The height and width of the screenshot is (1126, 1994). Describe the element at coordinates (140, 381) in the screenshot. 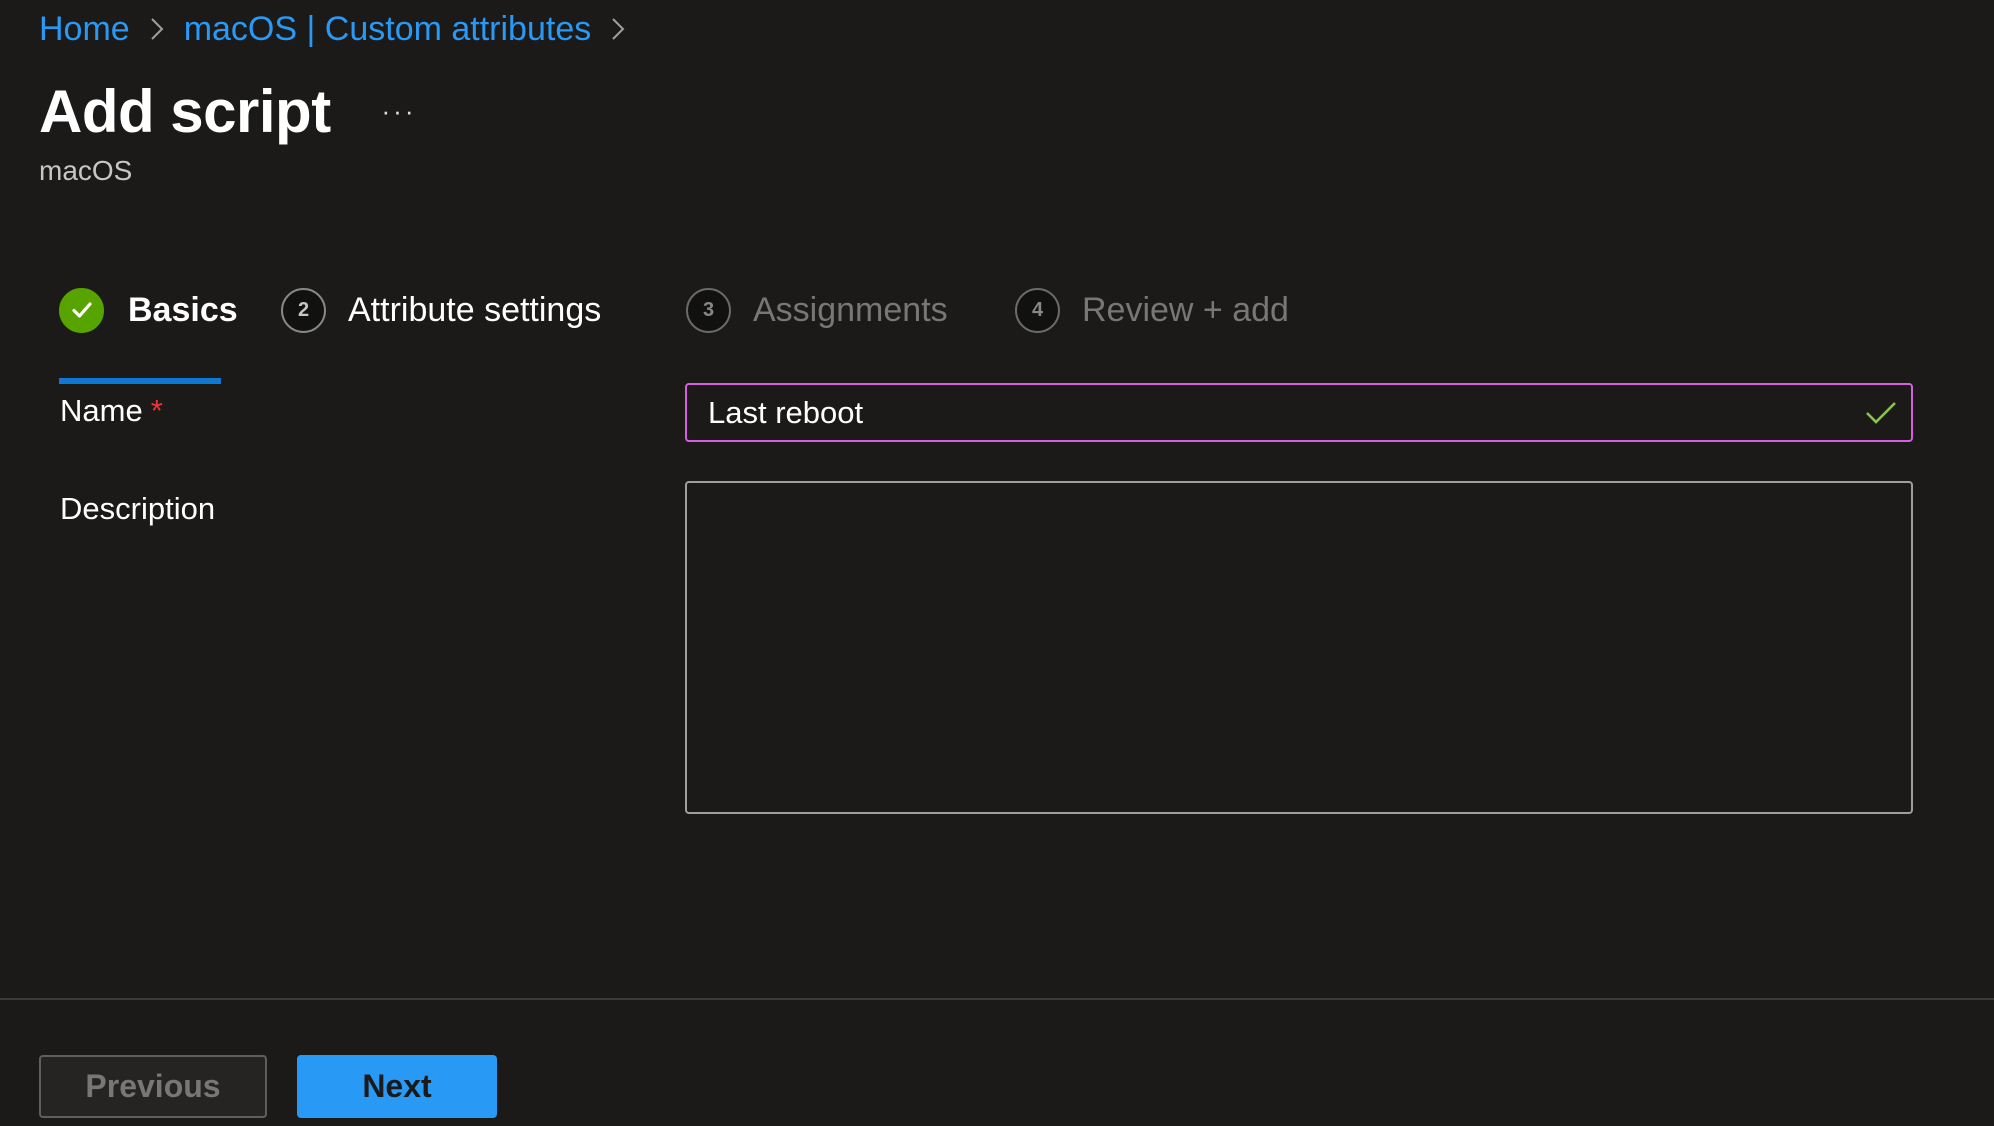

I see `active-tab-indicator` at that location.